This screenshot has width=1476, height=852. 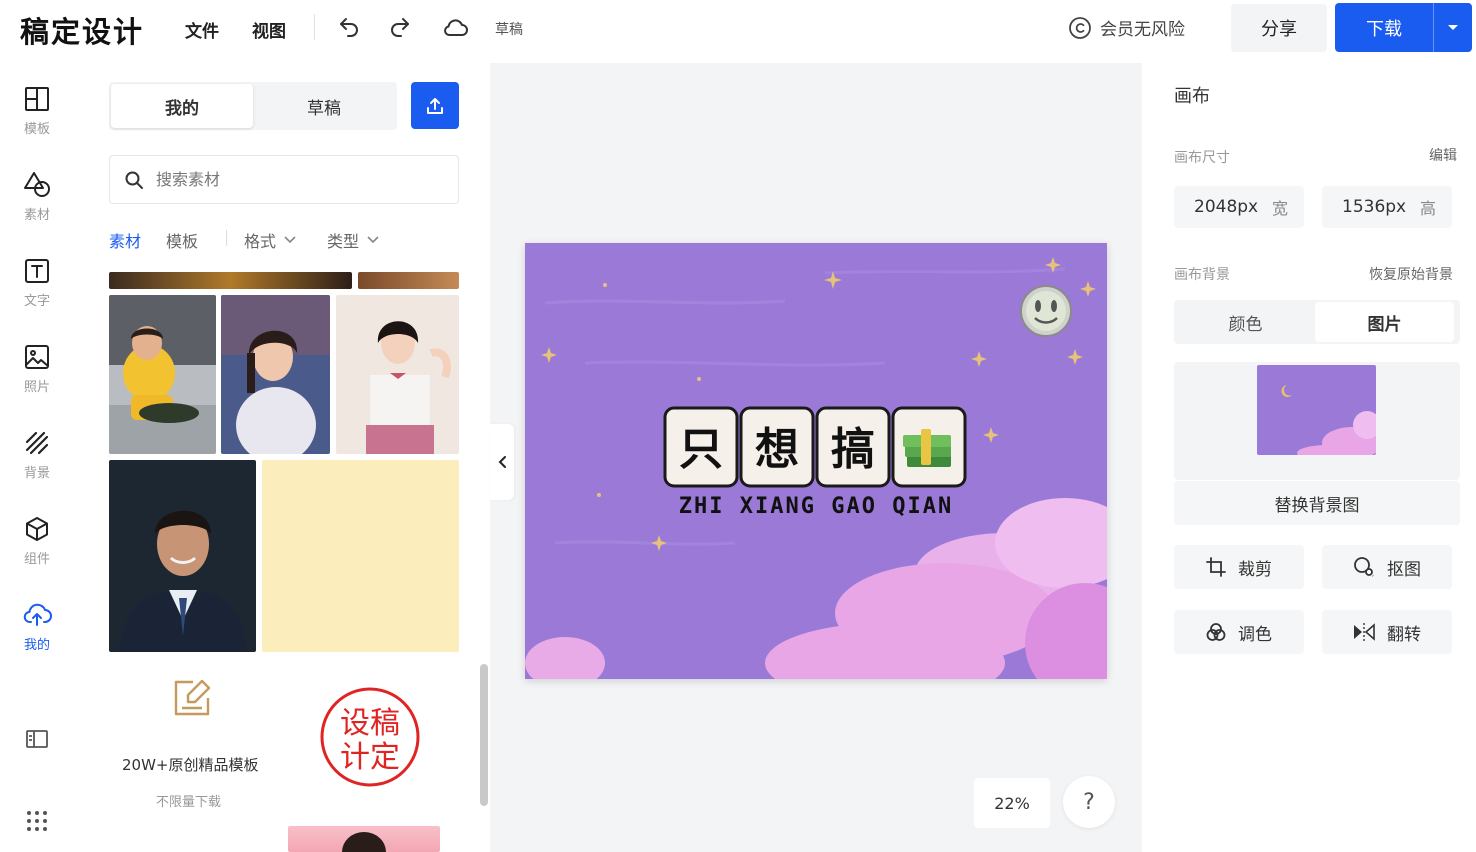 I want to click on cloud-icon, so click(x=455, y=27).